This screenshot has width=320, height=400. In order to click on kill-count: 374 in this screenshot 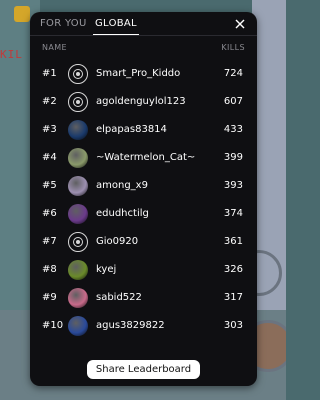, I will do `click(233, 213)`.